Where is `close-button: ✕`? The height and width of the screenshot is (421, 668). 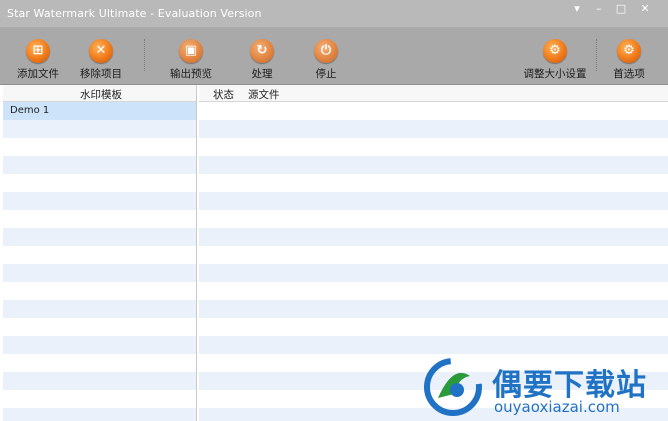
close-button: ✕ is located at coordinates (645, 9).